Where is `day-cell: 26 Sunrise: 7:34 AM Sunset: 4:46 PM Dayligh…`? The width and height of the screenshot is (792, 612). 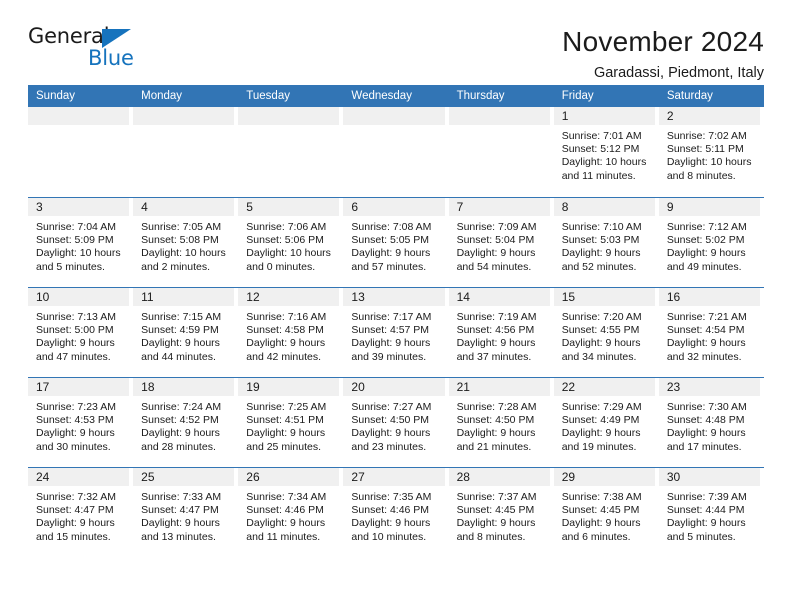
day-cell: 26 Sunrise: 7:34 AM Sunset: 4:46 PM Dayligh… is located at coordinates (290, 512).